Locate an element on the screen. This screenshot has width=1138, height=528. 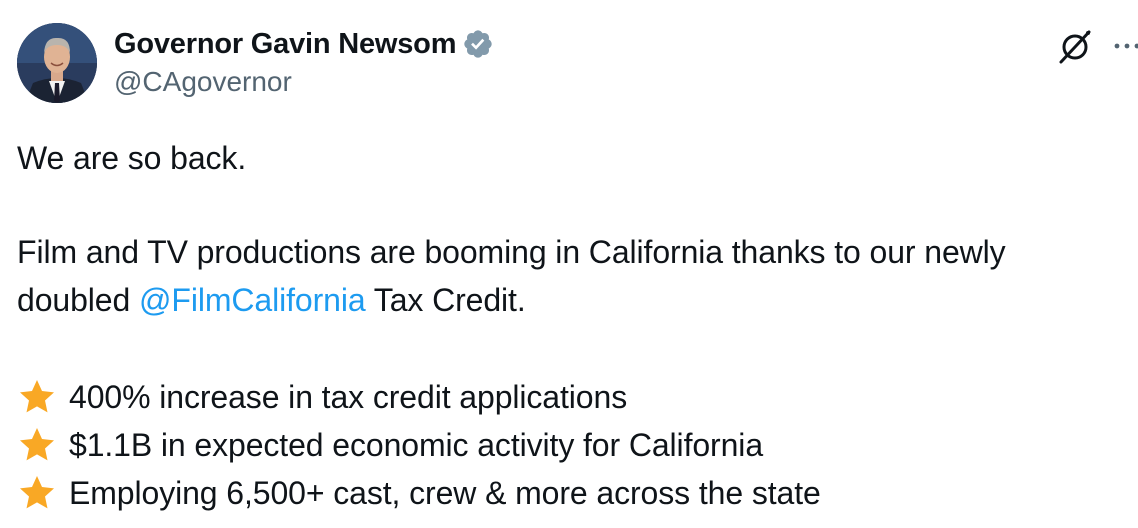
tweet-line-3: doubled @FilmCalifornia Tax Credit. is located at coordinates (271, 300).